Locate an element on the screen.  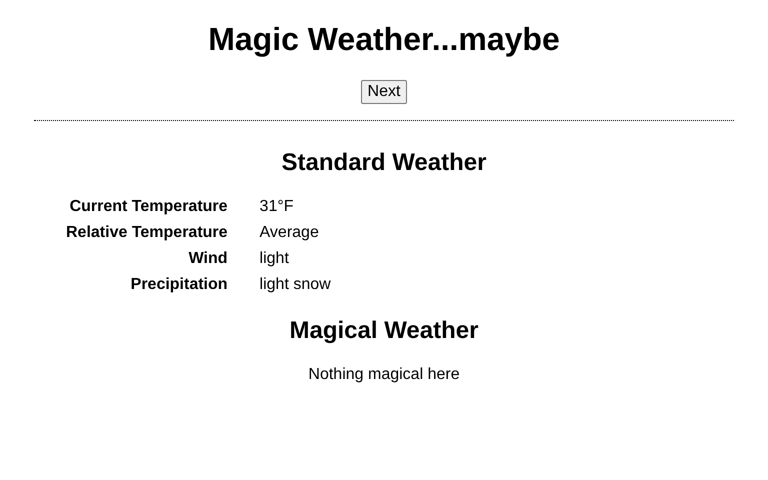
weather-value: Average is located at coordinates (290, 233).